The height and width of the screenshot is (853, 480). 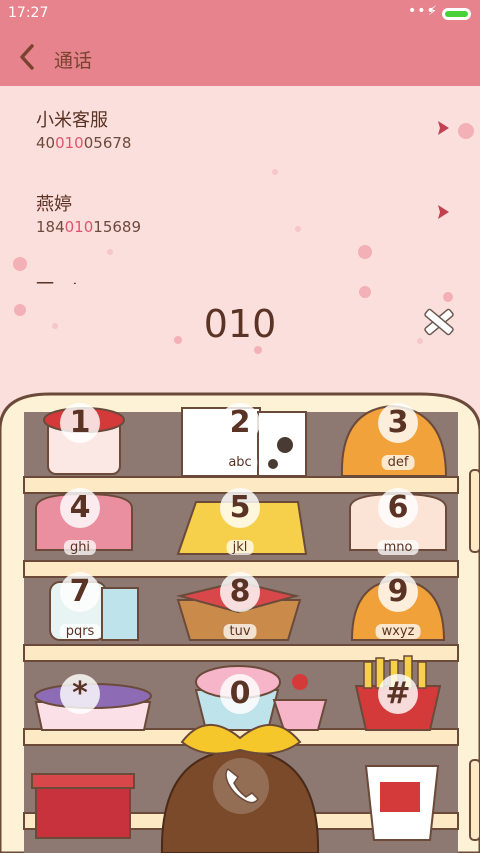 I want to click on key-digit: 8, so click(x=240, y=592).